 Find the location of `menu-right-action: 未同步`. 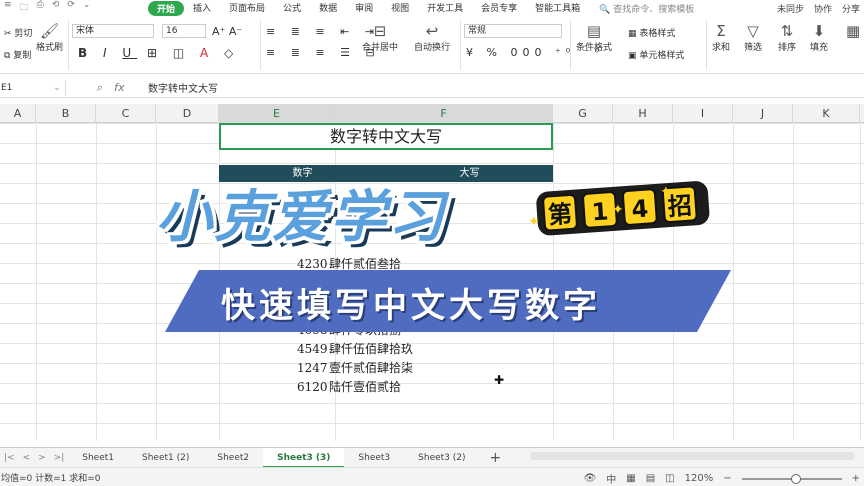

menu-right-action: 未同步 is located at coordinates (790, 8).